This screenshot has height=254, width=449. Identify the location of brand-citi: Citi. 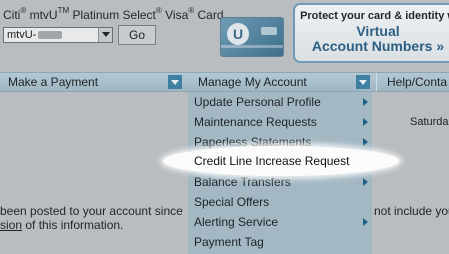
(12, 15).